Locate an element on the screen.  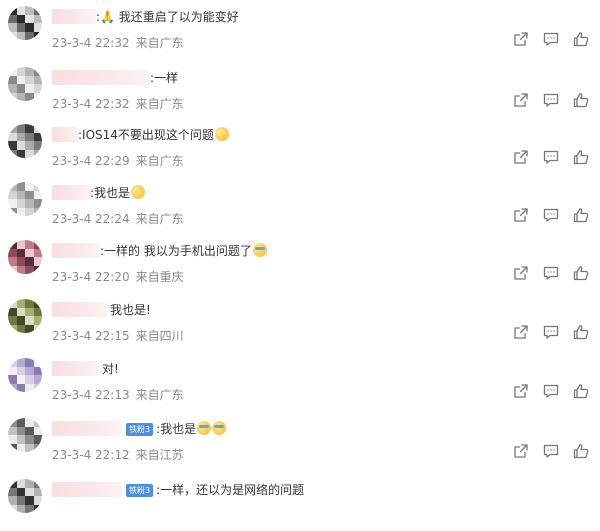
comment-time: 23-3-4 22:15 is located at coordinates (91, 336).